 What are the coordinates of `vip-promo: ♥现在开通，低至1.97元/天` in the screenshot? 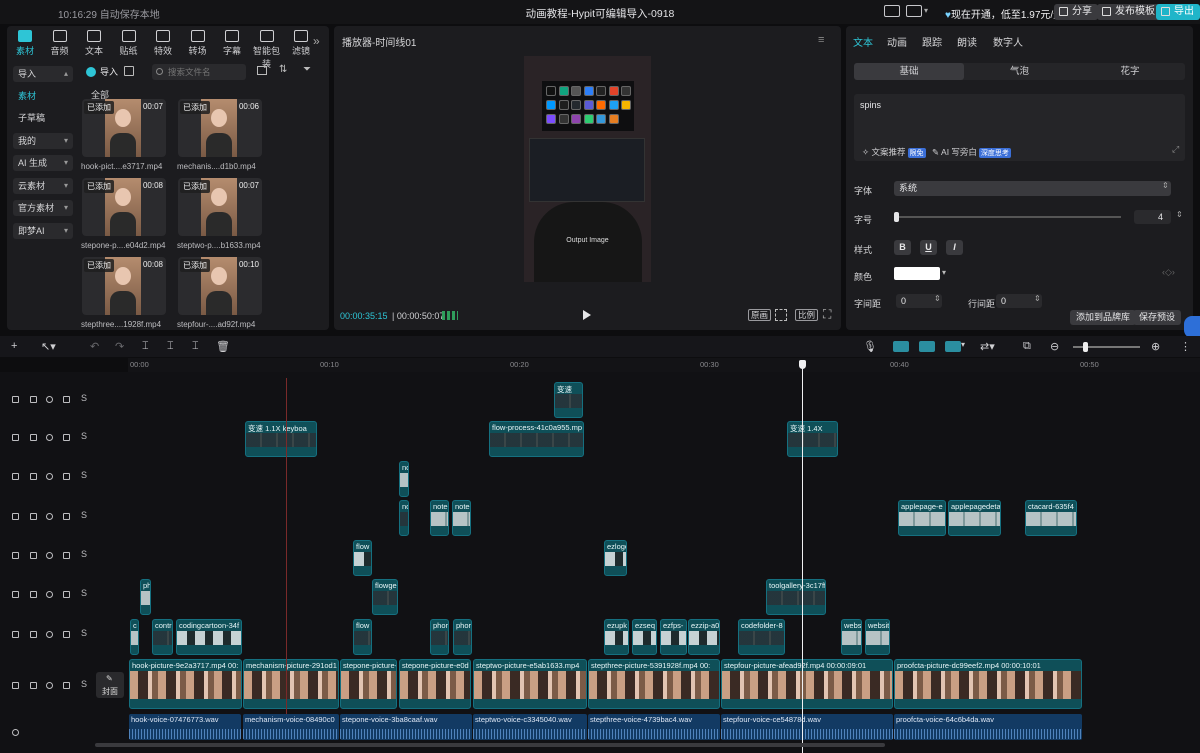 It's located at (1004, 13).